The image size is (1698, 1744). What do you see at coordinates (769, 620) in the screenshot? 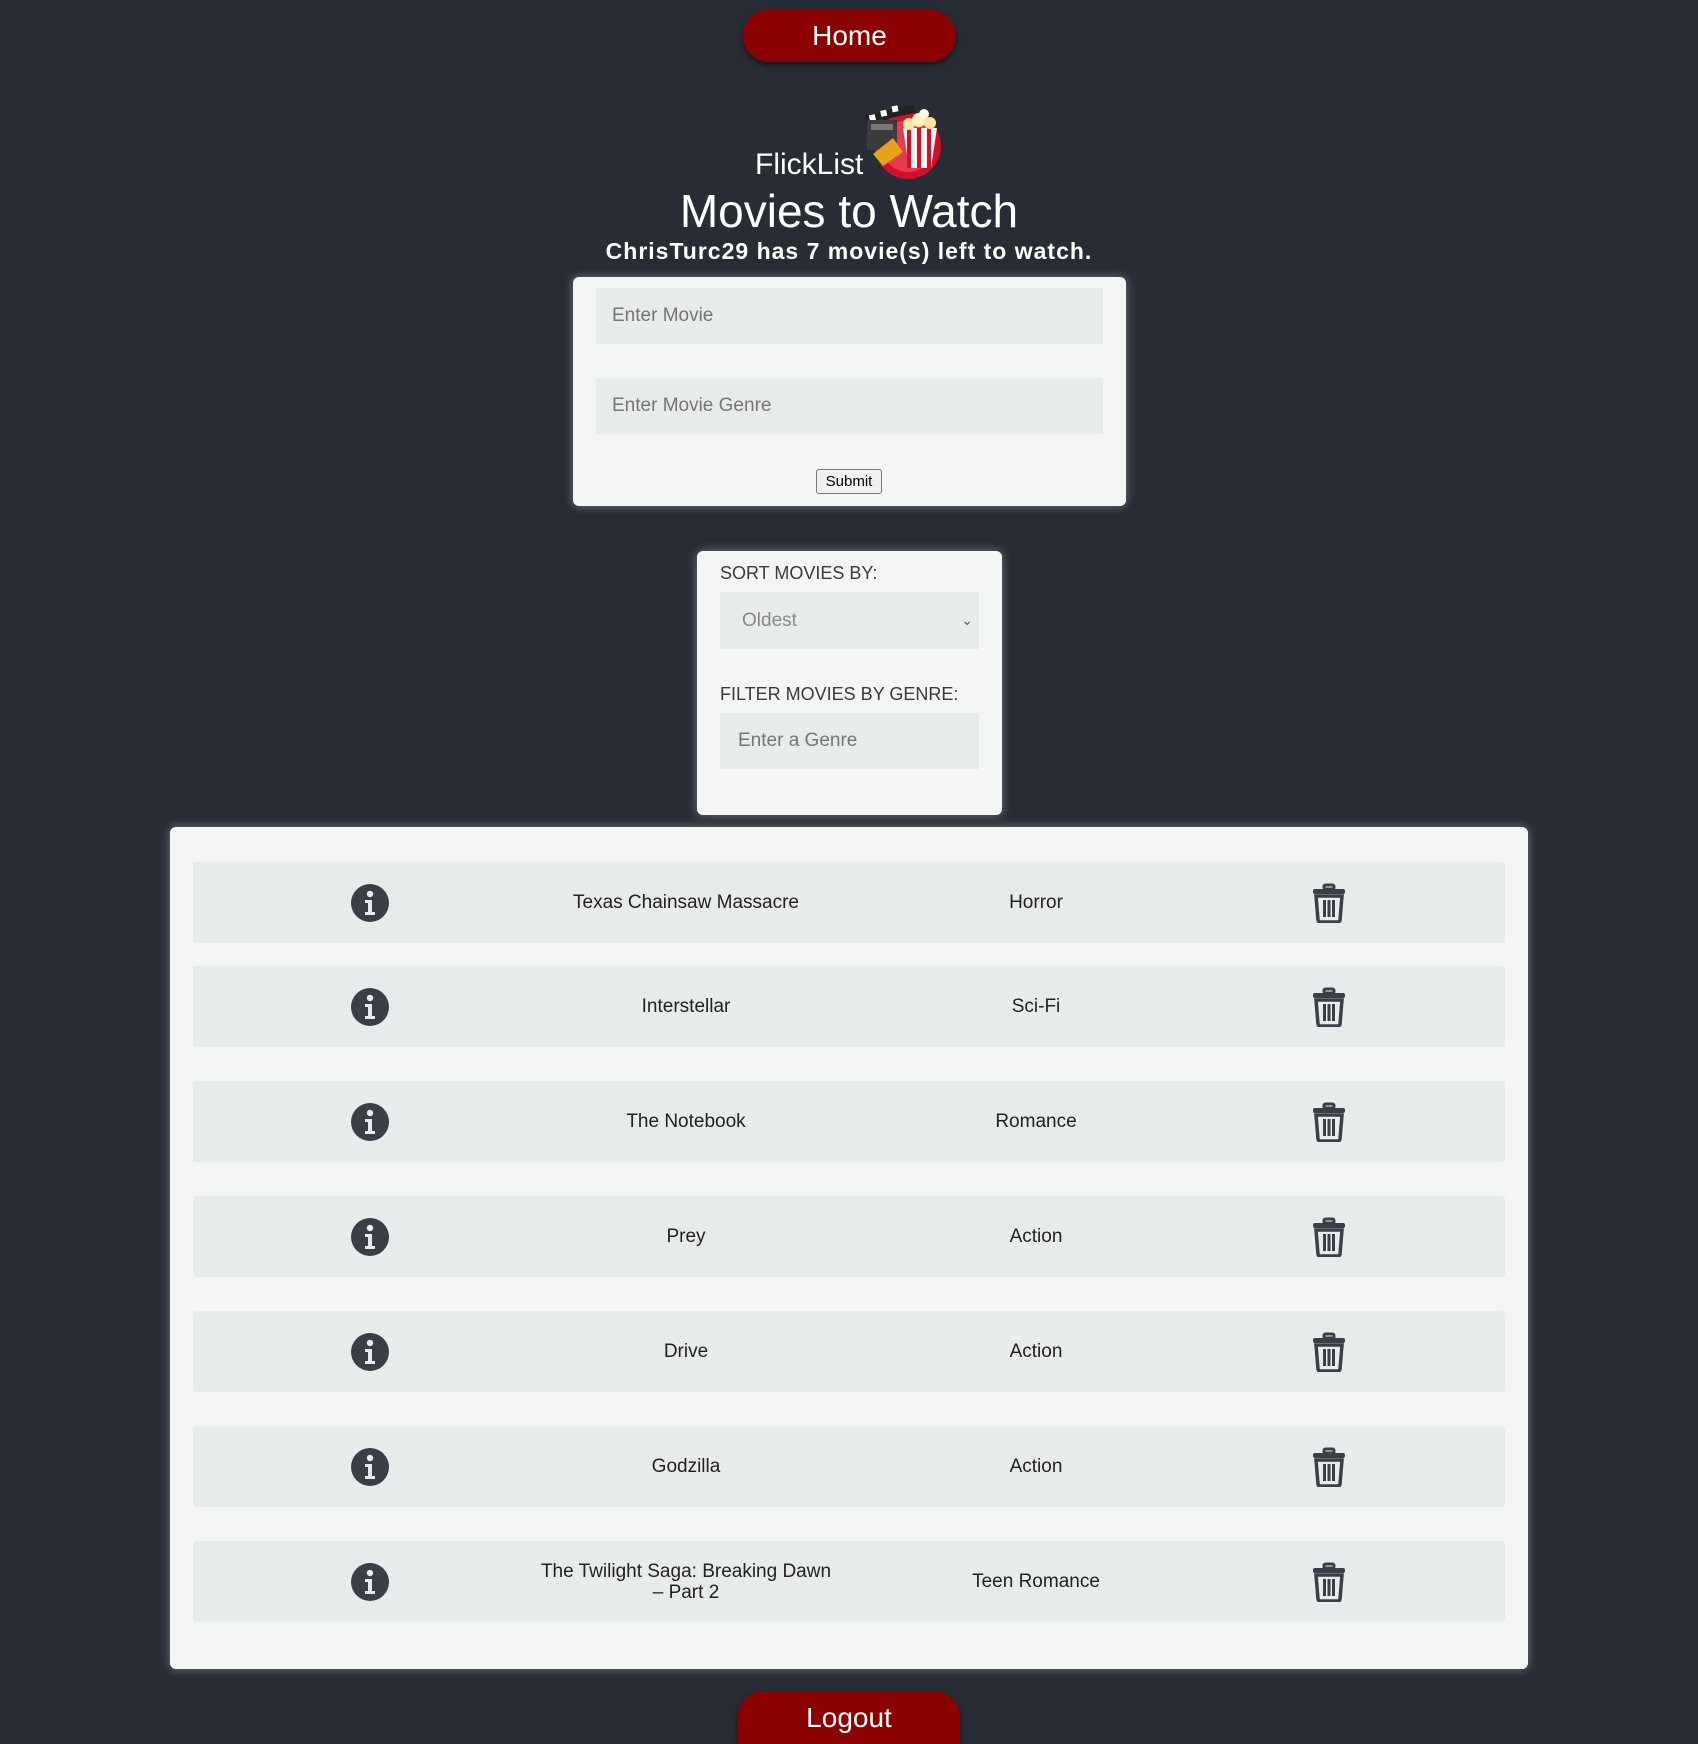
I see `sort-selected-value: Oldest` at bounding box center [769, 620].